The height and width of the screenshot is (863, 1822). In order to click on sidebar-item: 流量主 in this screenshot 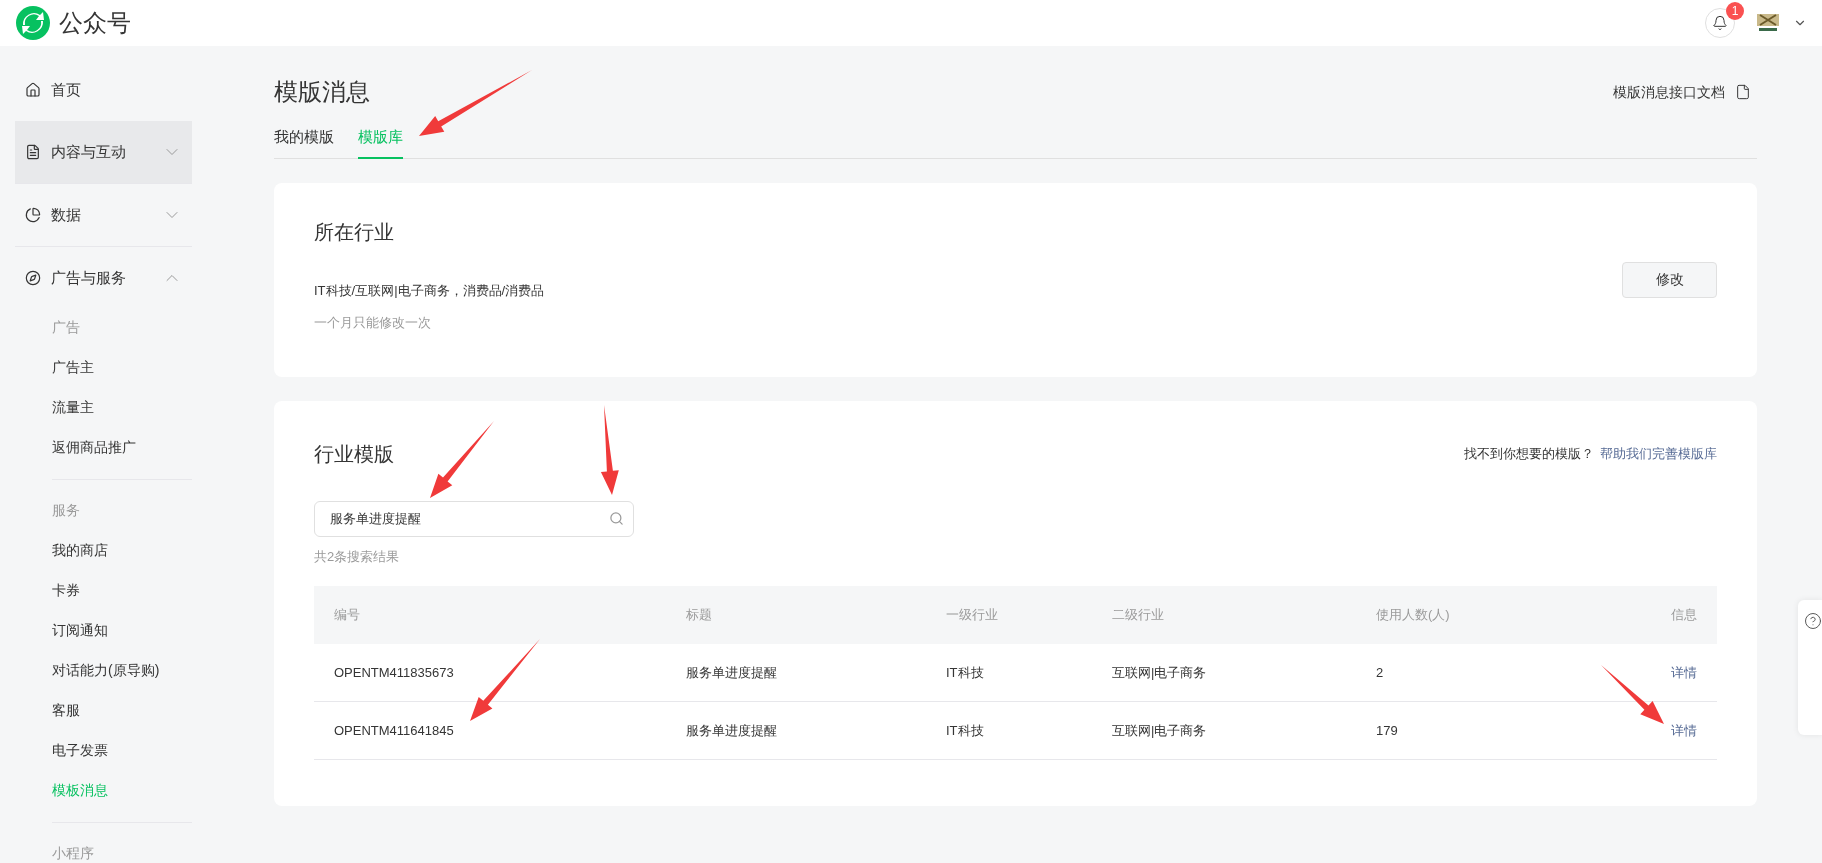, I will do `click(73, 407)`.